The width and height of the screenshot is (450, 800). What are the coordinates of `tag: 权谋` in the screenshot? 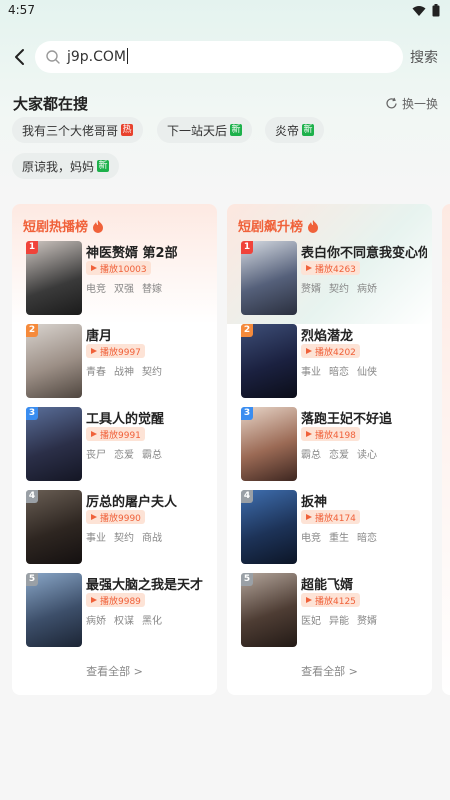 It's located at (124, 621).